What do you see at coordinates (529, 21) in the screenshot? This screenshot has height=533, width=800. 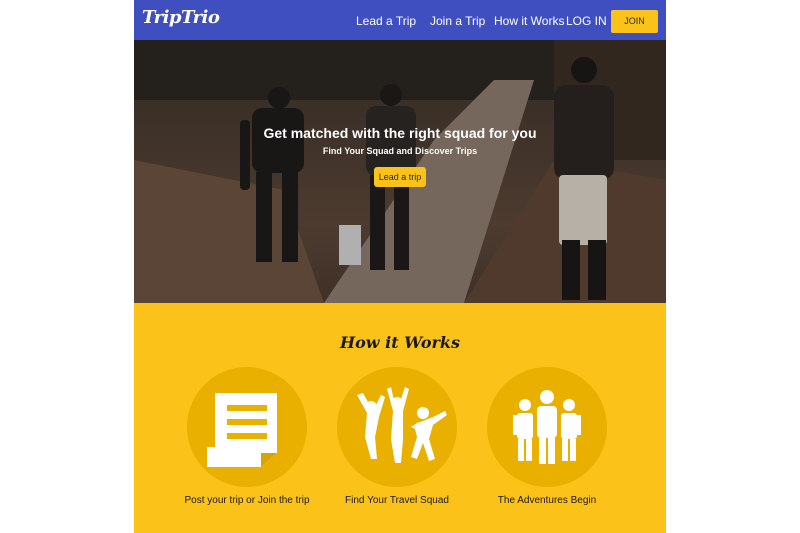 I see `nav-how-it-works: How it Works` at bounding box center [529, 21].